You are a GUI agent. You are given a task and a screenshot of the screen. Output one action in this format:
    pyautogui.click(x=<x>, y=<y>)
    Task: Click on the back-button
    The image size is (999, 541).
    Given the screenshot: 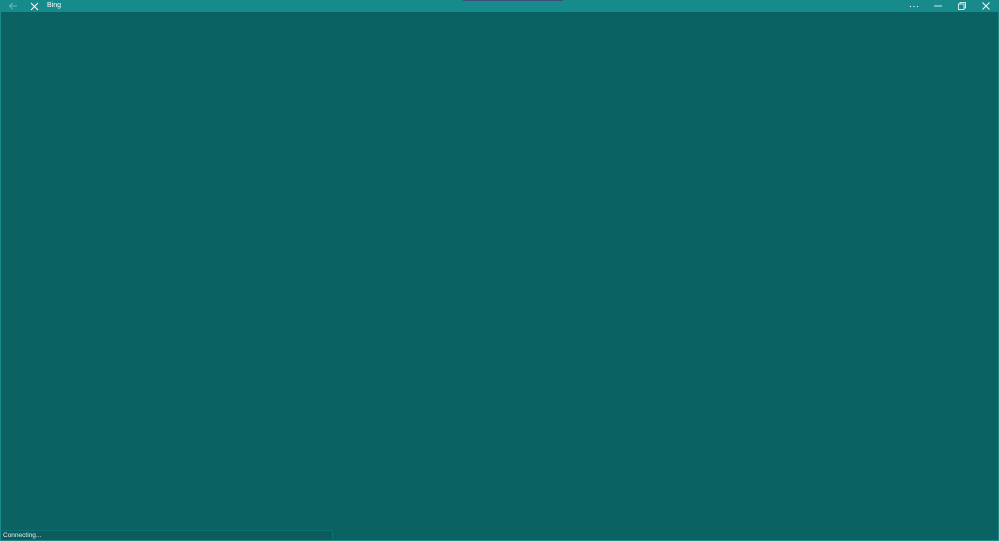 What is the action you would take?
    pyautogui.click(x=13, y=6)
    